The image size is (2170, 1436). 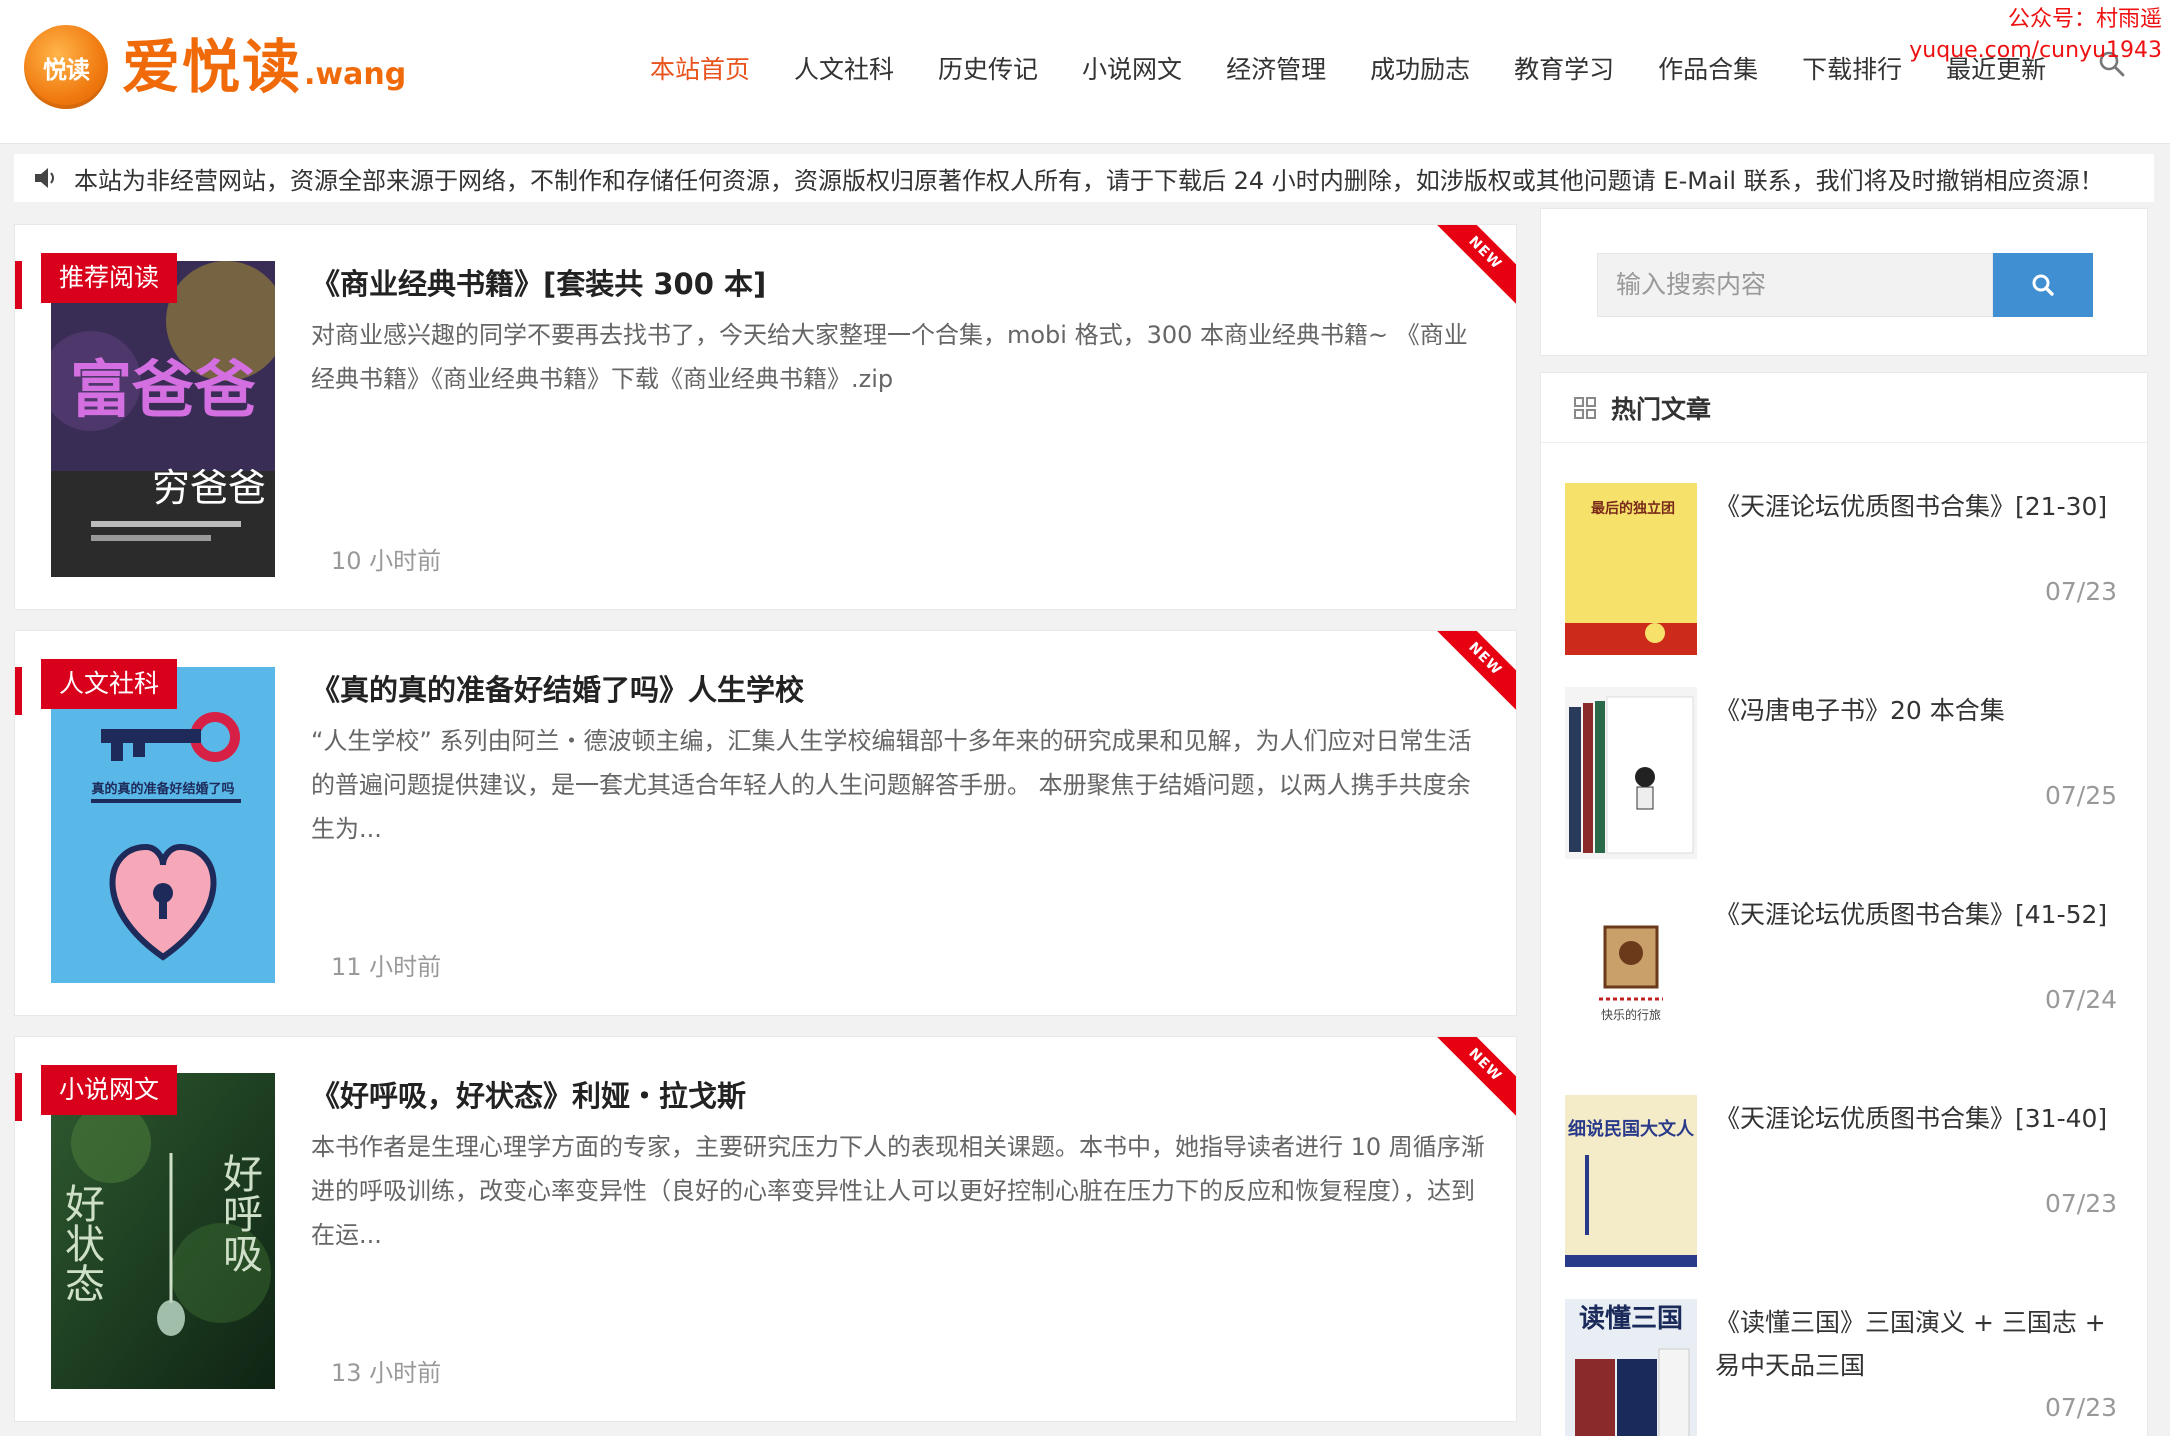 What do you see at coordinates (109, 1090) in the screenshot?
I see `category-badge: 小说网文` at bounding box center [109, 1090].